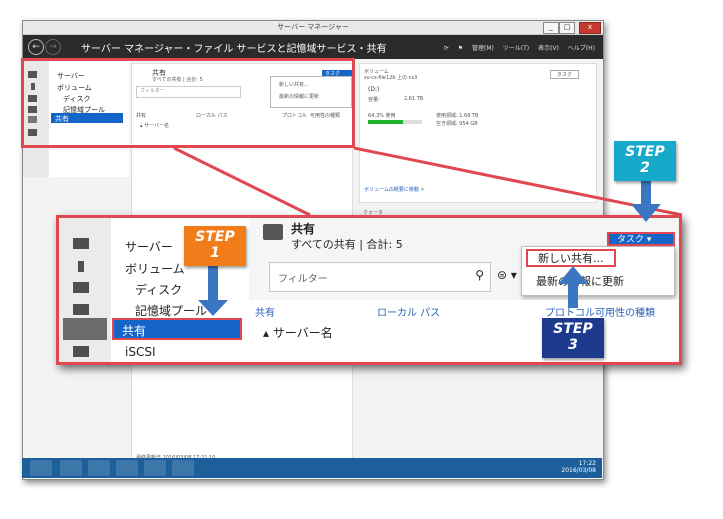 The height and width of the screenshot is (519, 723). I want to click on step3-number: 3, so click(573, 345).